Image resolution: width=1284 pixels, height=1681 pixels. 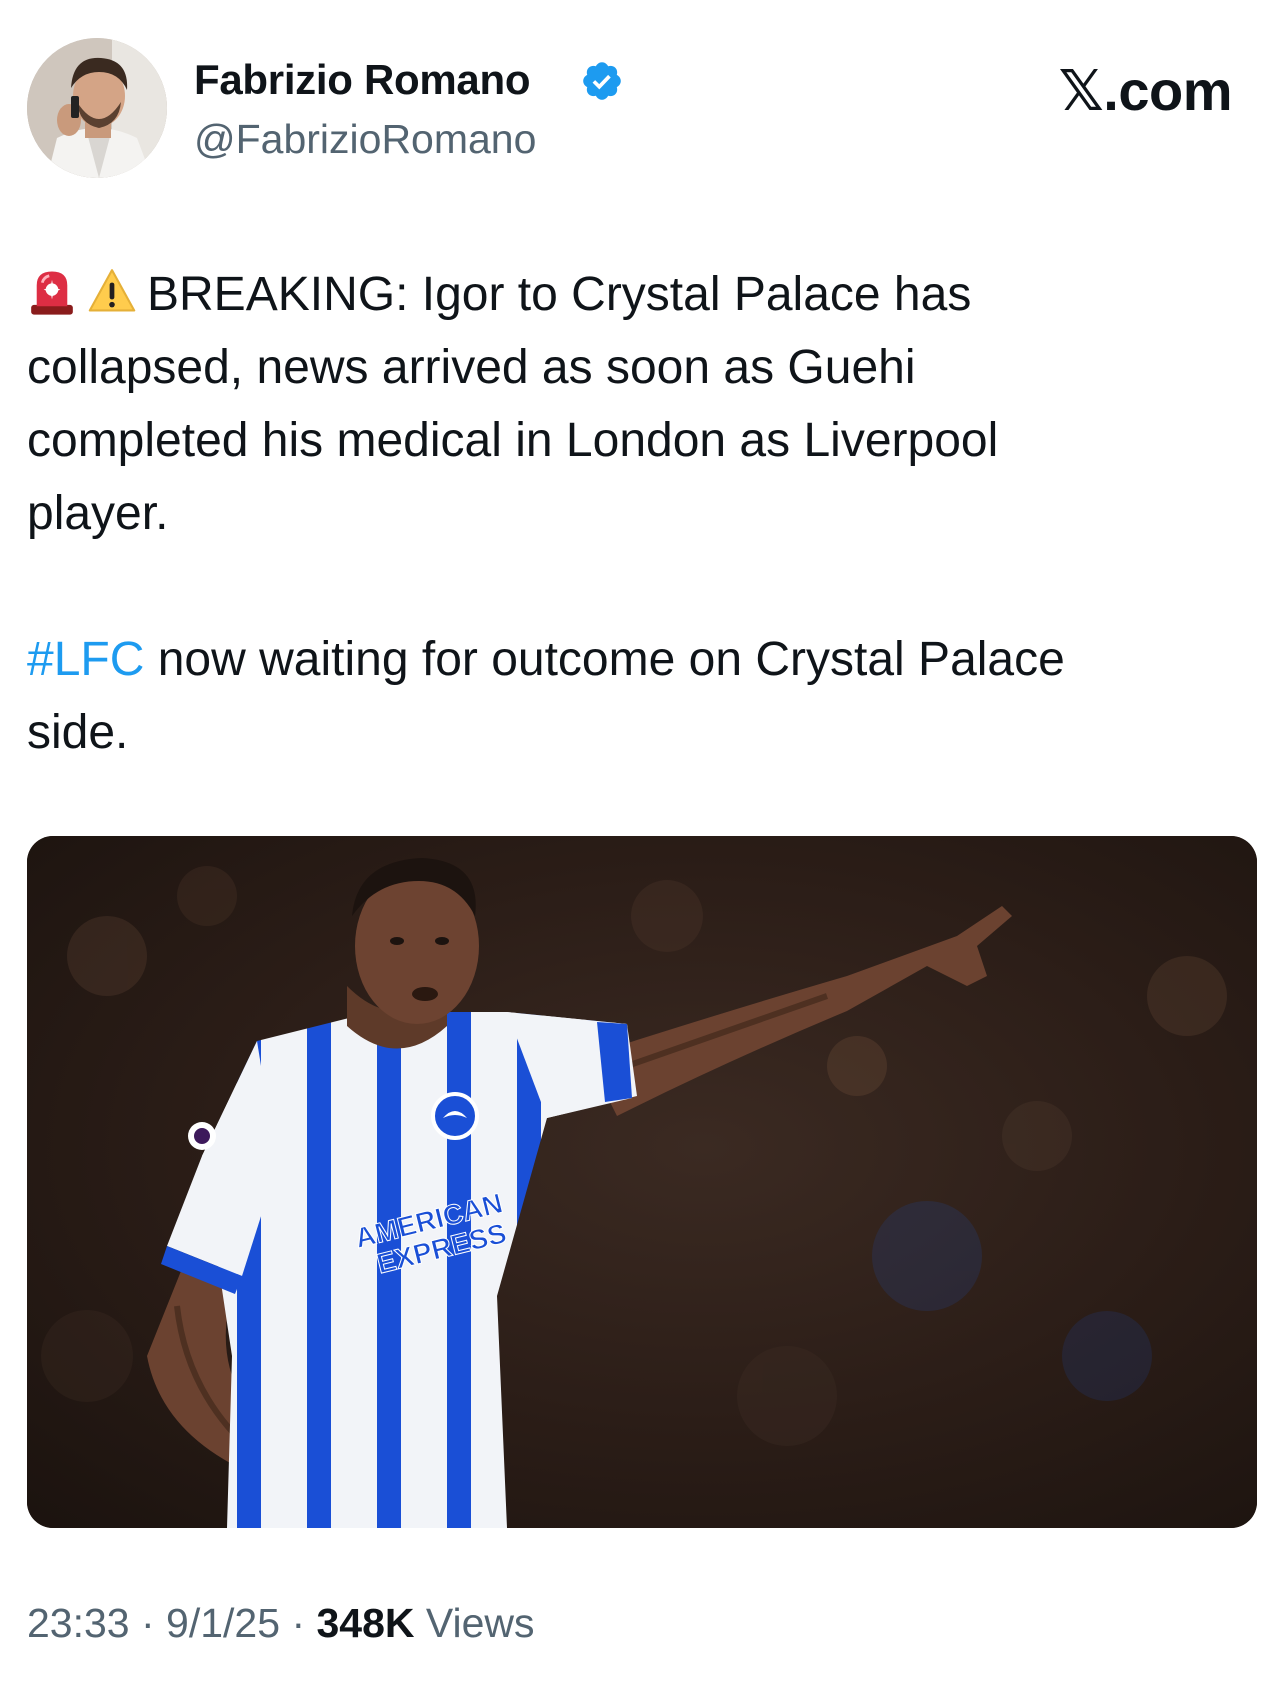 What do you see at coordinates (52, 293) in the screenshot?
I see `police-light-emoji-icon` at bounding box center [52, 293].